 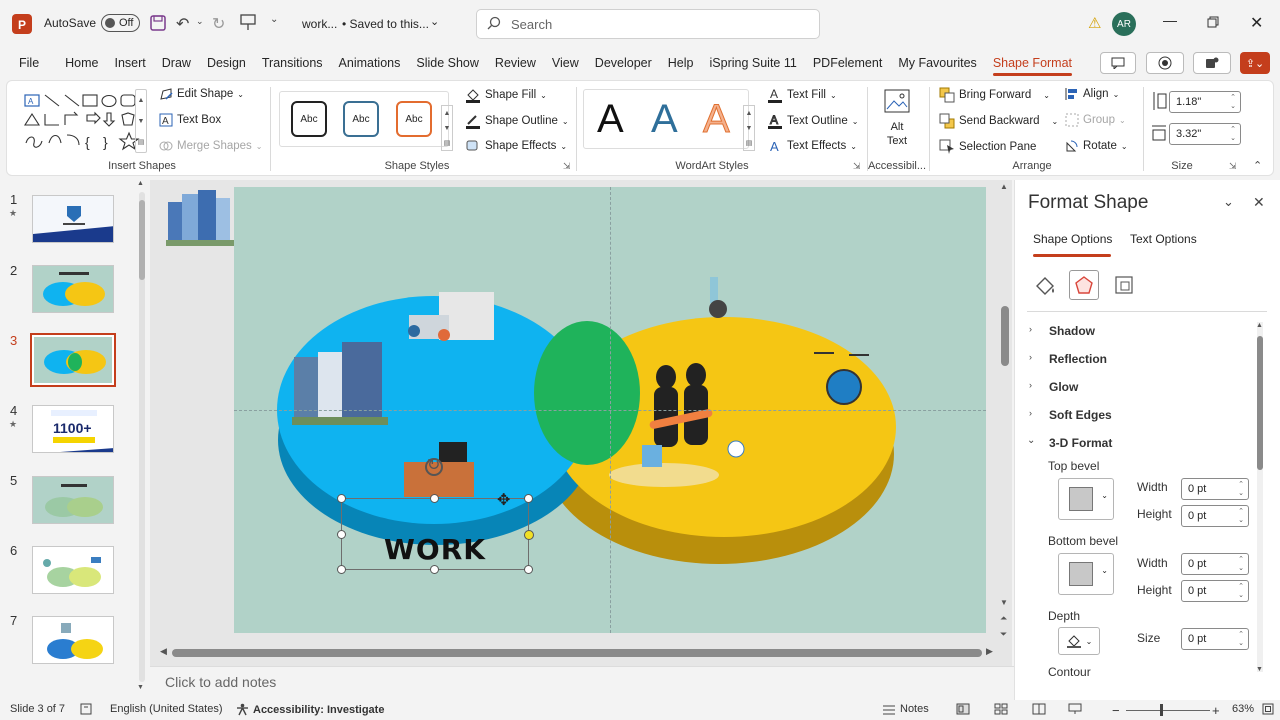 What do you see at coordinates (1116, 710) in the screenshot?
I see `zoom-out-icon: −` at bounding box center [1116, 710].